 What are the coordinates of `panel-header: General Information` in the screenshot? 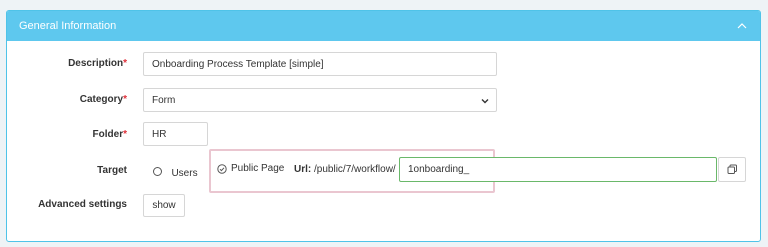 It's located at (383, 26).